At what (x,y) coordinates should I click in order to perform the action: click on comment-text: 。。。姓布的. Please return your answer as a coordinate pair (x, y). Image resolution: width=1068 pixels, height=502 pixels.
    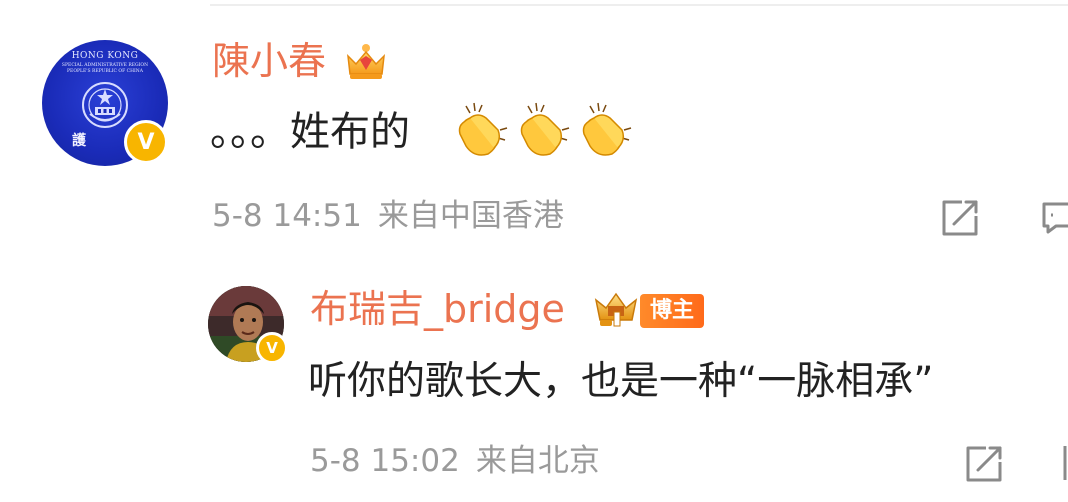
    Looking at the image, I should click on (310, 132).